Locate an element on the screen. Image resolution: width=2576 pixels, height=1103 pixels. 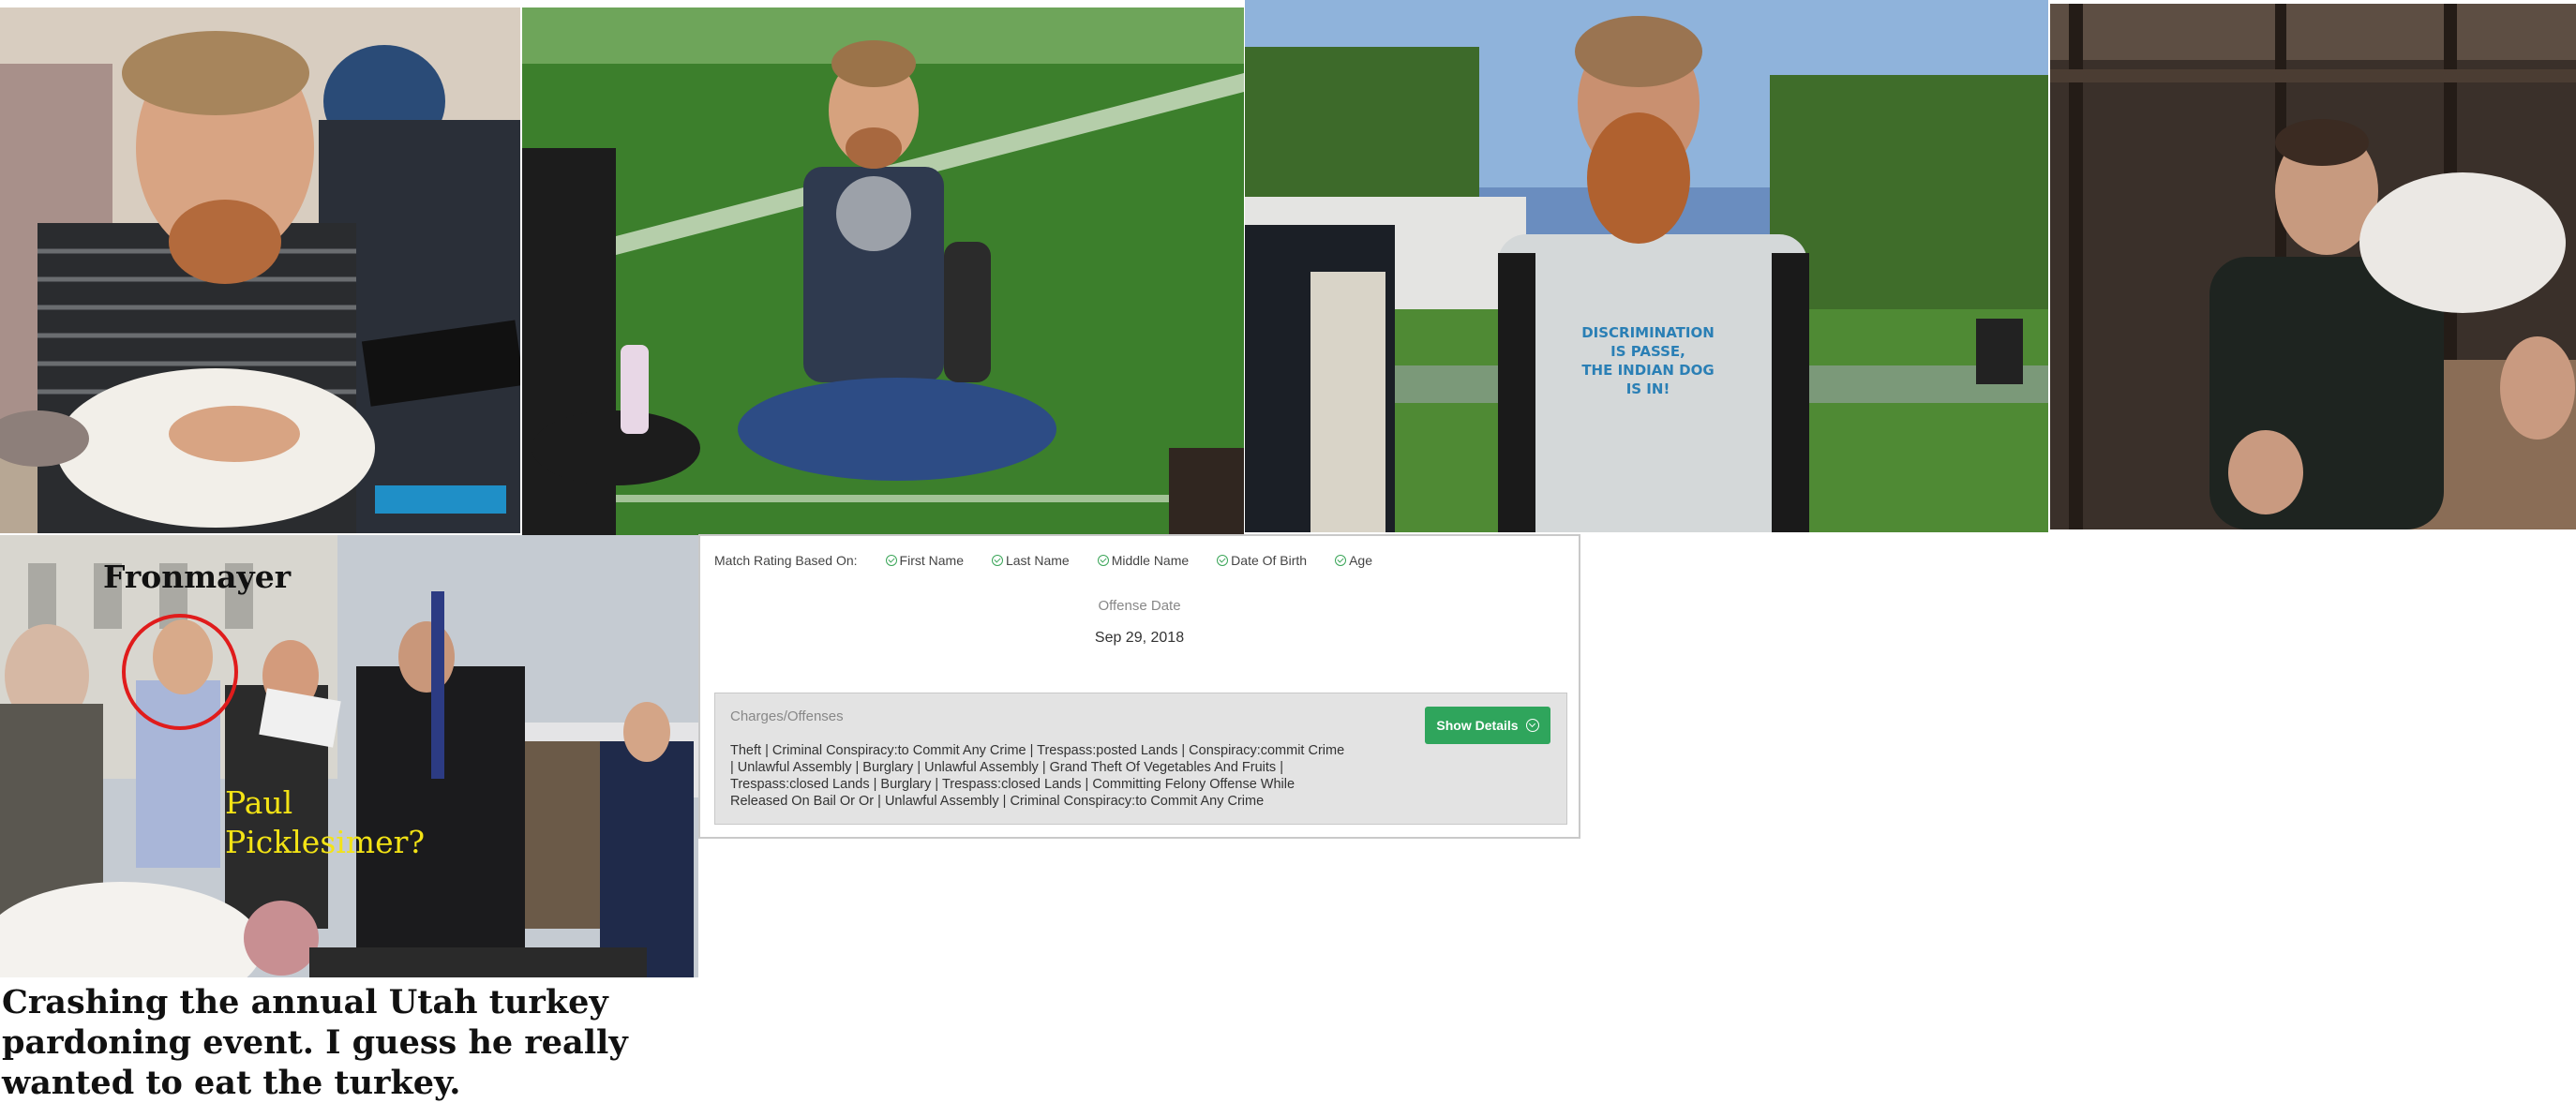
offense-date-label: Offense Date is located at coordinates (1140, 606).